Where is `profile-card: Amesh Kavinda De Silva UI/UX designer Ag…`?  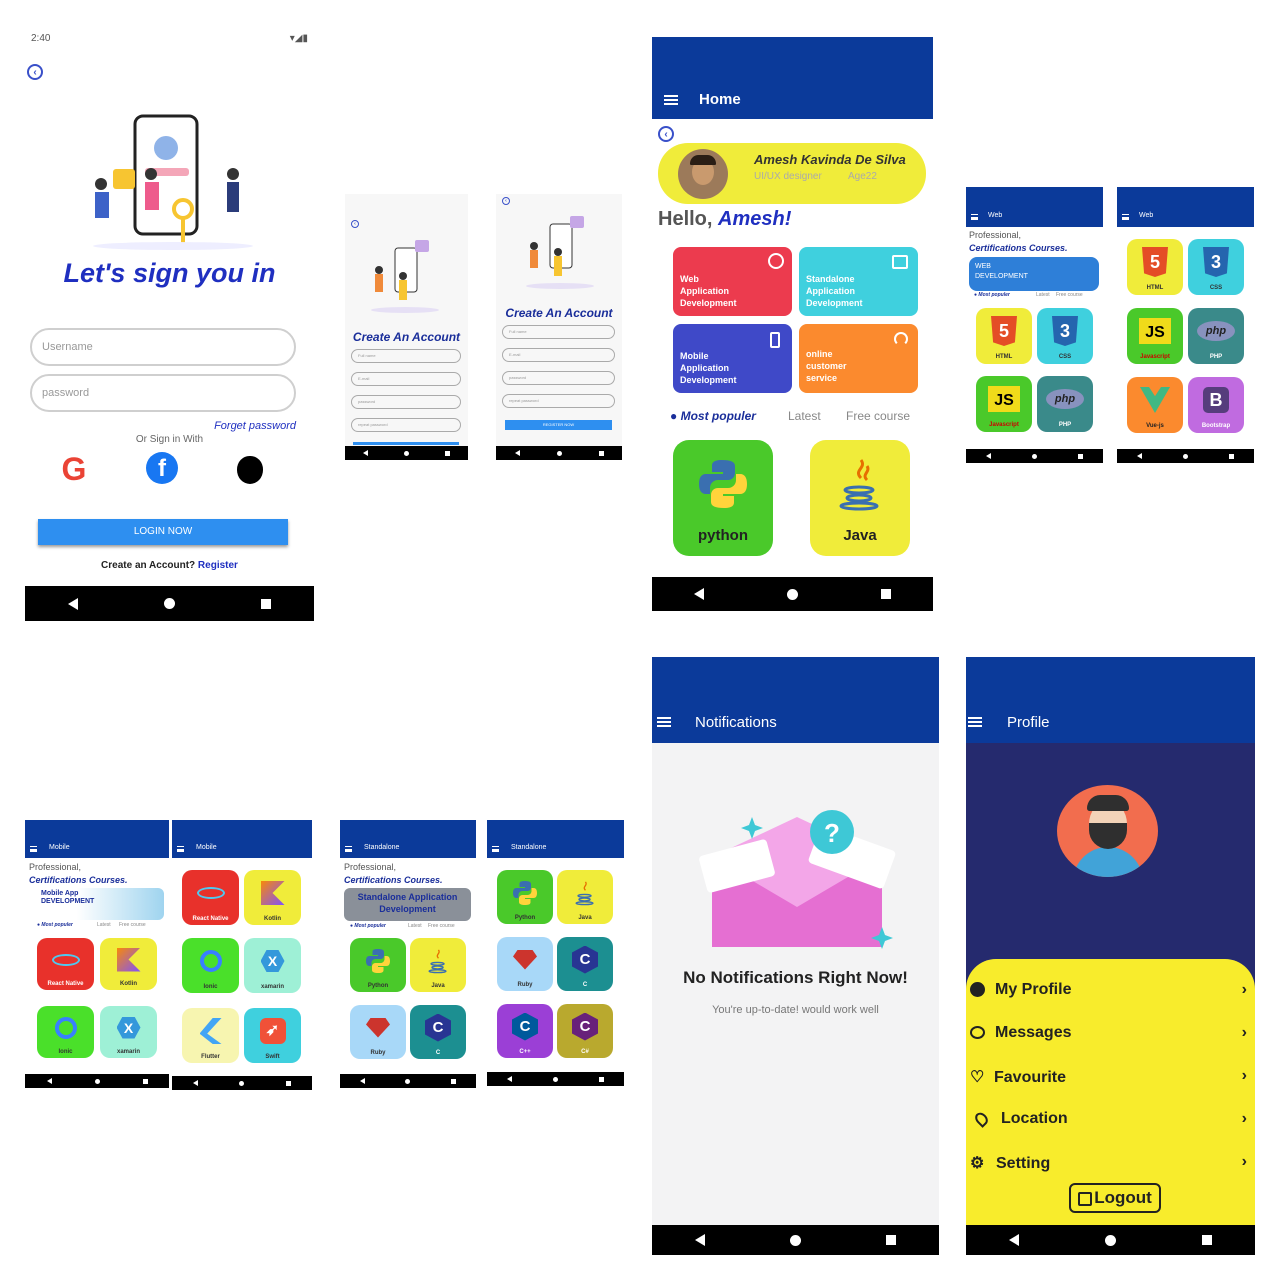 profile-card: Amesh Kavinda De Silva UI/UX designer Ag… is located at coordinates (792, 173).